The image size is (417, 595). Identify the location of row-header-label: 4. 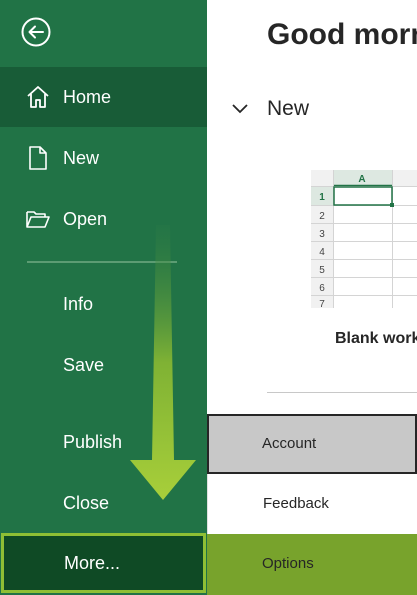
(322, 252).